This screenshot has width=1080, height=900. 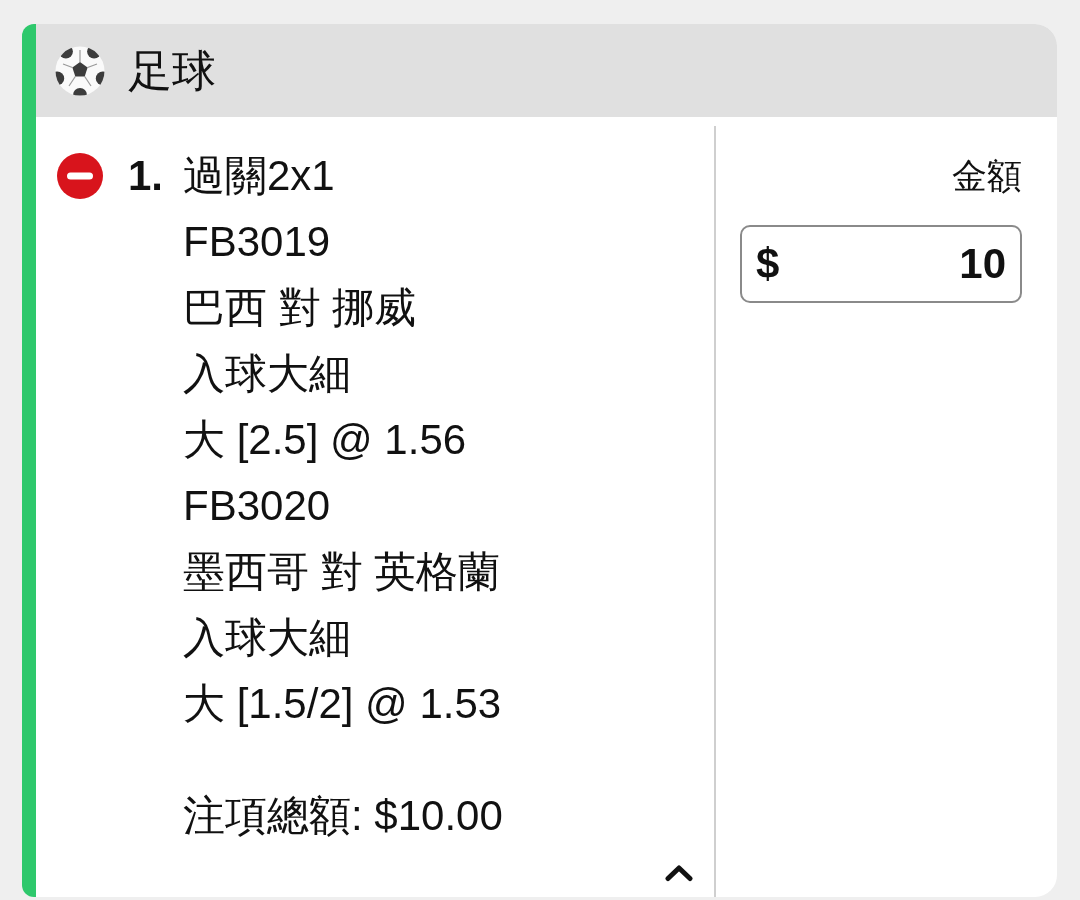 I want to click on total-stake: 注項總額: $10.00, so click(x=343, y=816).